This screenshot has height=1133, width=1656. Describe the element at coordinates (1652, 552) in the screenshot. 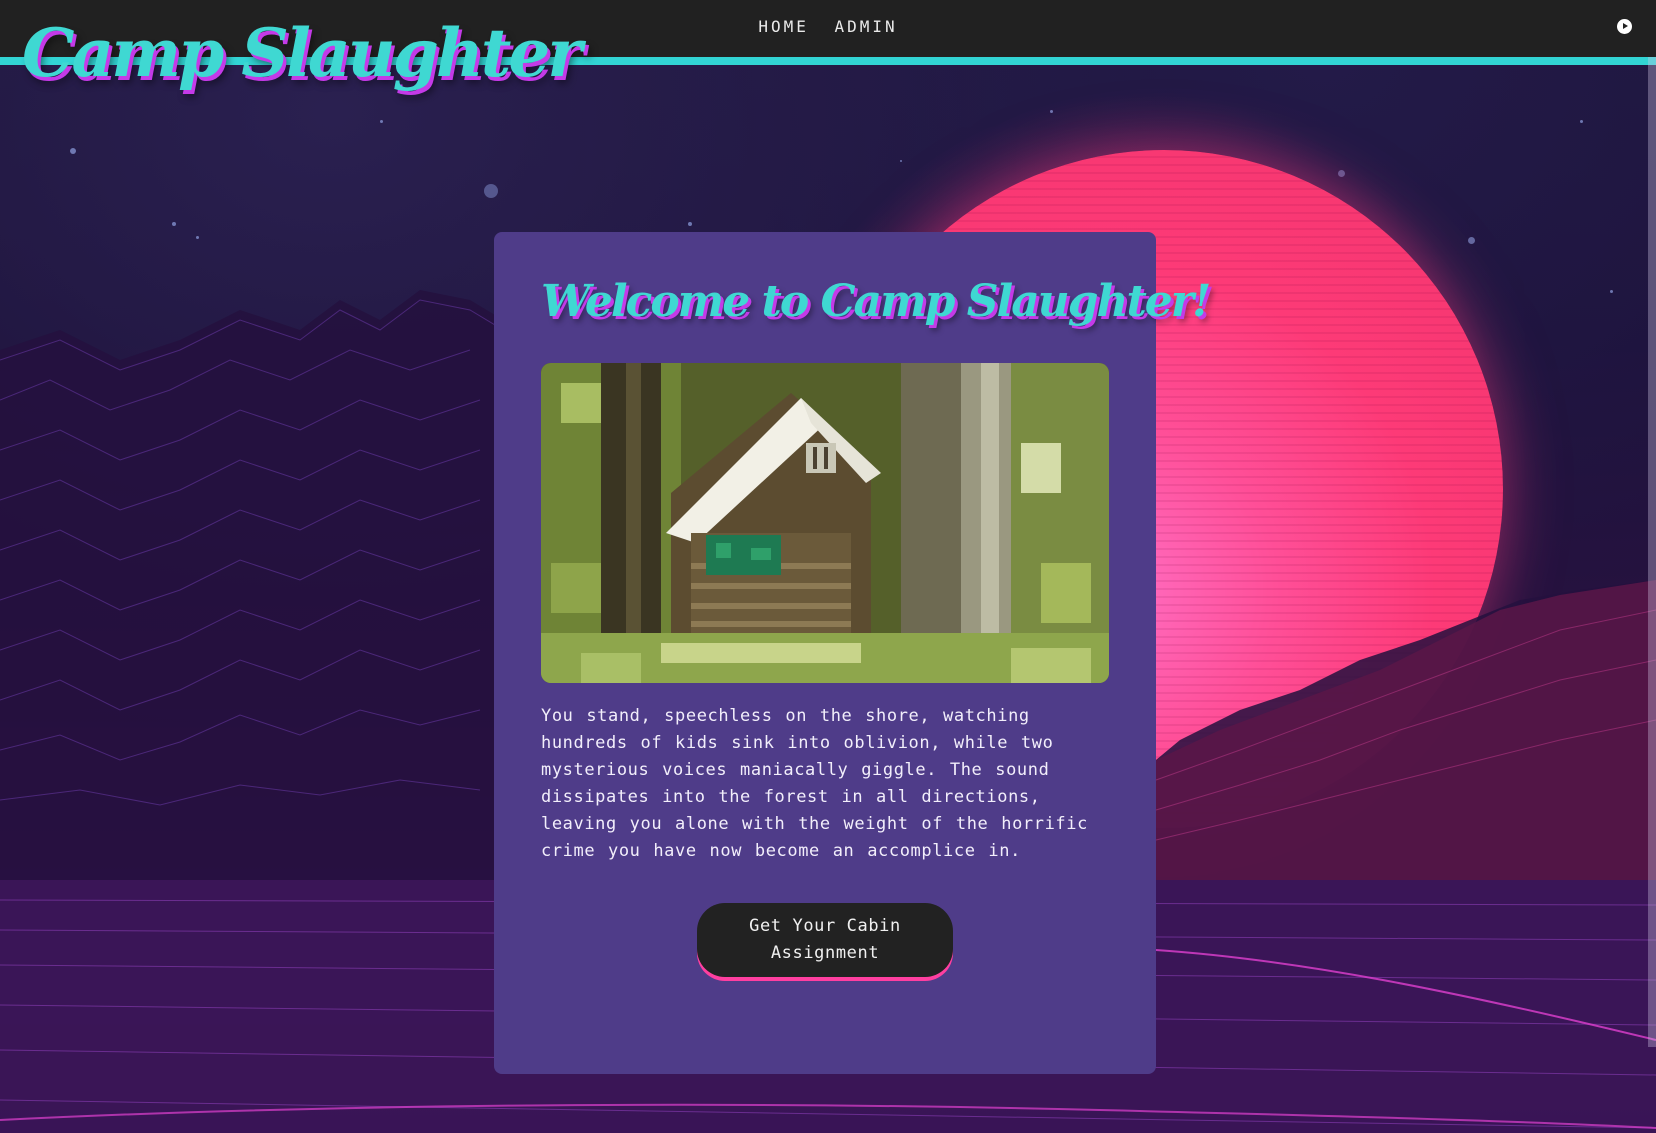

I see `scrollbar` at that location.